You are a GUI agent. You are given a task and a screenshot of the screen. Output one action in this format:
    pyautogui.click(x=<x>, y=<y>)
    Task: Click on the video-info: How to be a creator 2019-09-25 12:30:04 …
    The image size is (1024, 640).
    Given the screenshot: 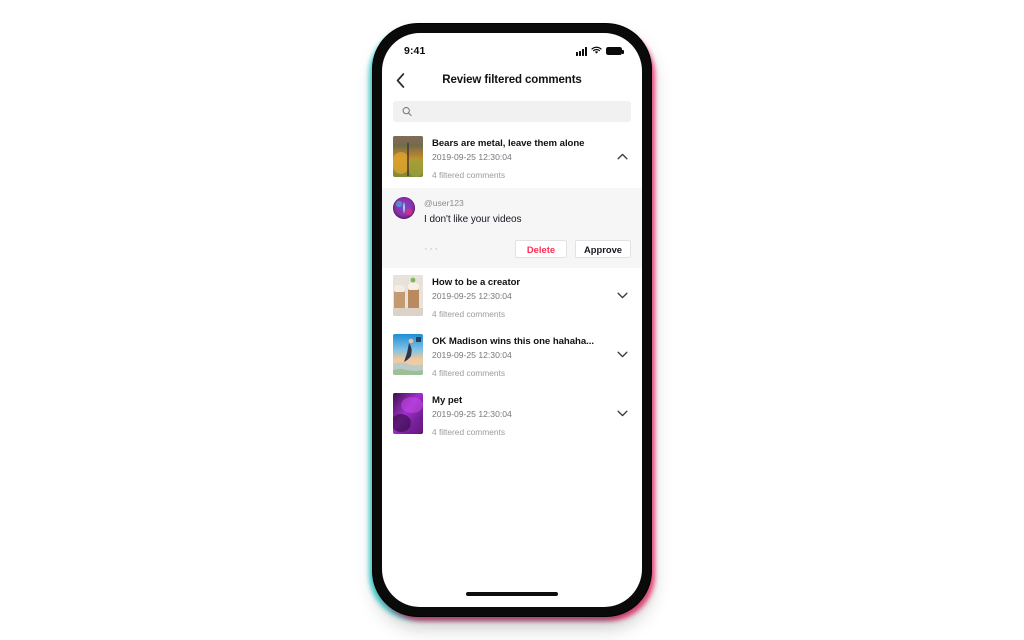 What is the action you would take?
    pyautogui.click(x=518, y=297)
    